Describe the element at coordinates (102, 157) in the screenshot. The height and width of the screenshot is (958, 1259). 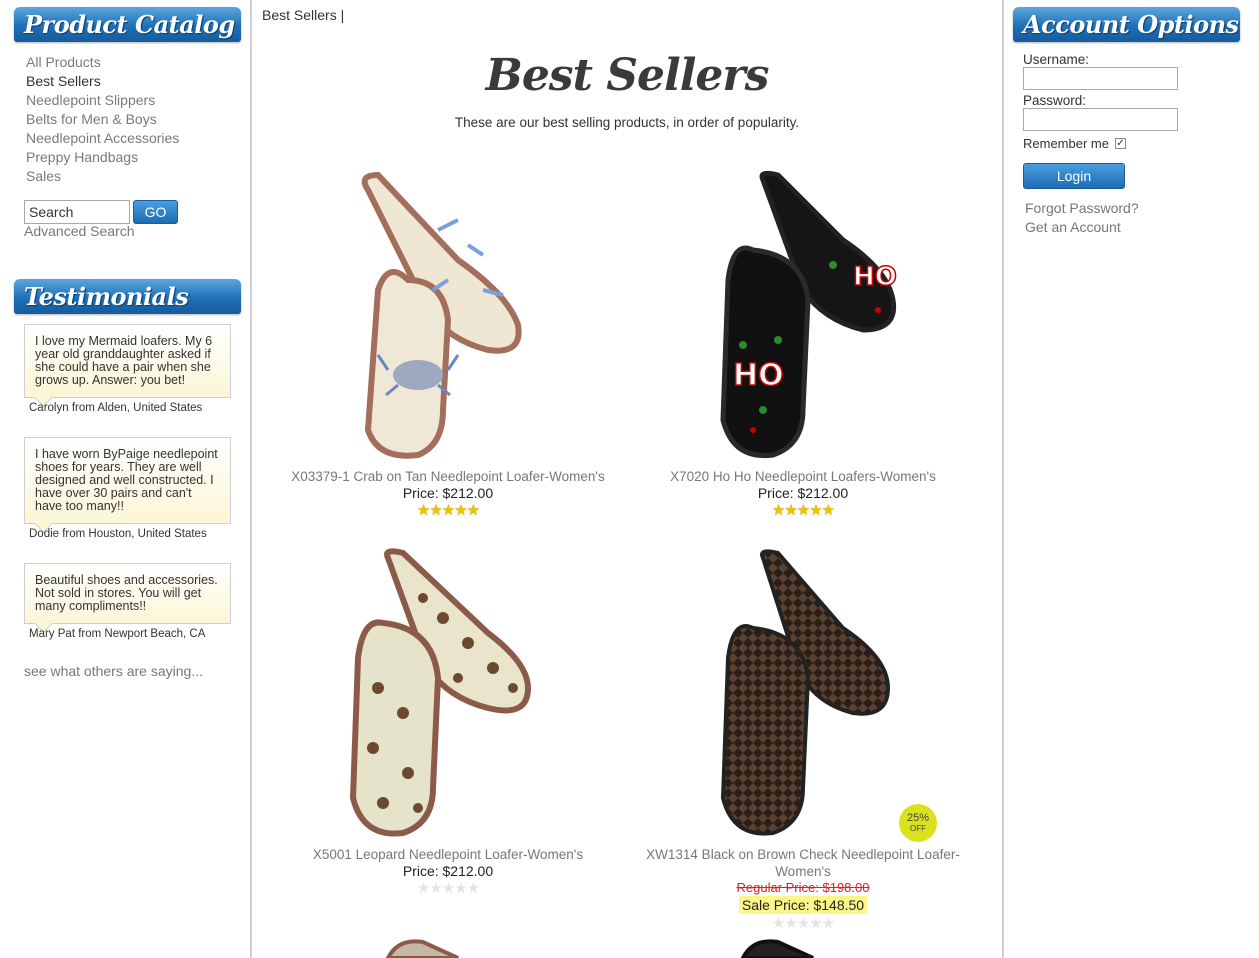
I see `nav-item-handbags: Preppy Handbags` at that location.